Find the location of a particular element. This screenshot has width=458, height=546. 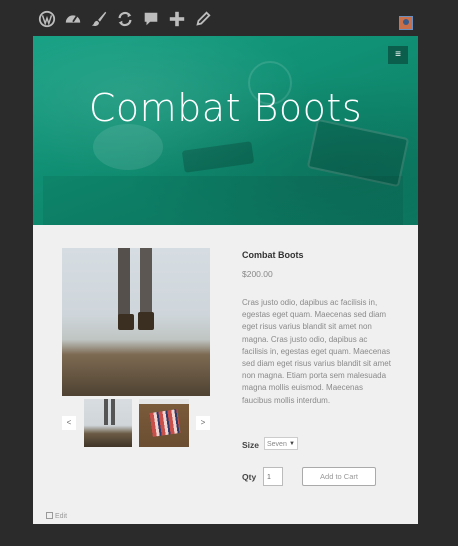

size-select: Seven ▼ is located at coordinates (281, 443).